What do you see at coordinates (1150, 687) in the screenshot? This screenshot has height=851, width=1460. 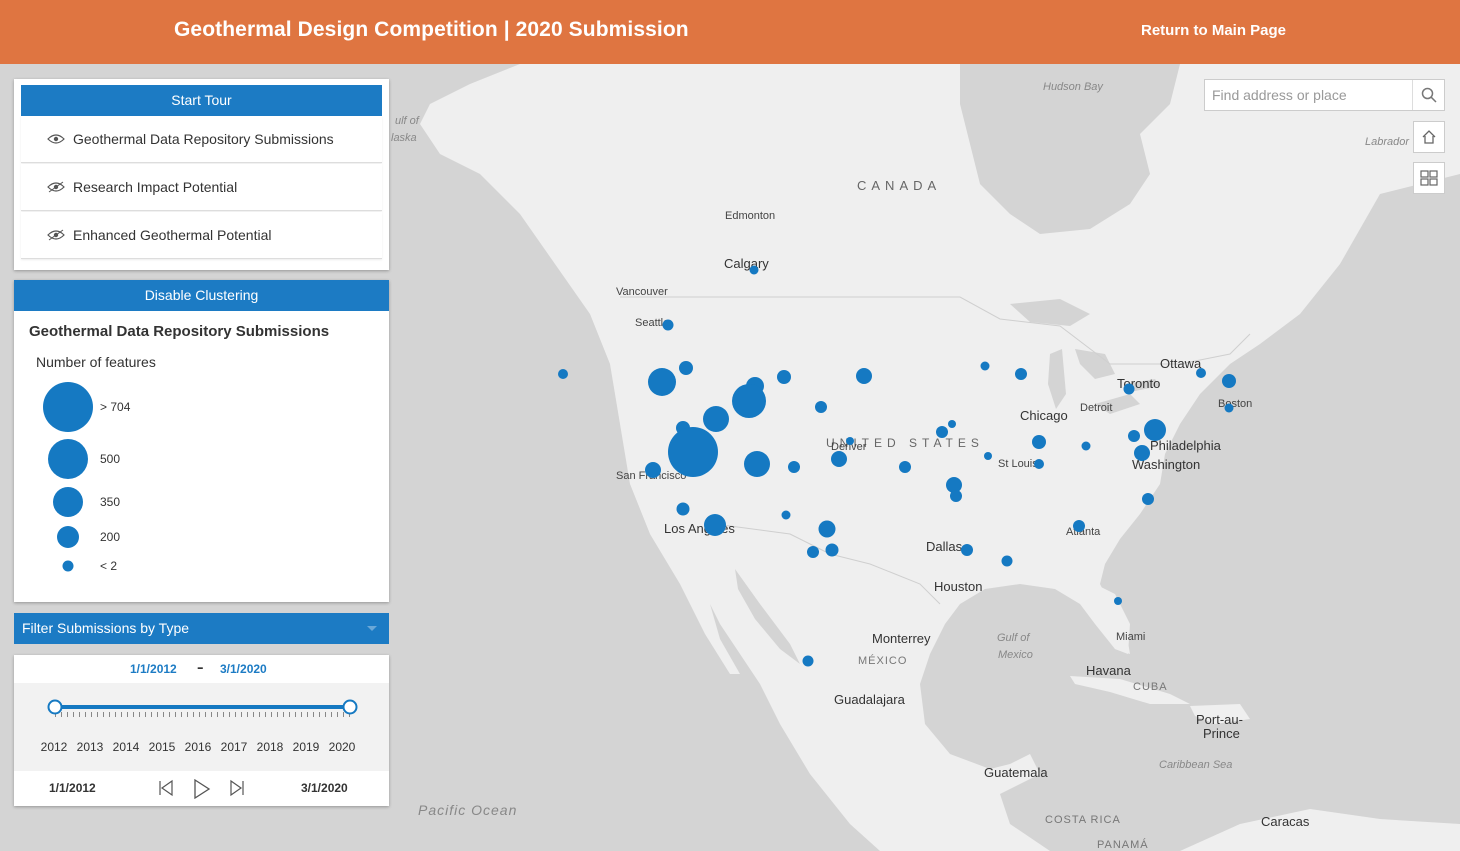 I see `label-cuba: CUBA` at bounding box center [1150, 687].